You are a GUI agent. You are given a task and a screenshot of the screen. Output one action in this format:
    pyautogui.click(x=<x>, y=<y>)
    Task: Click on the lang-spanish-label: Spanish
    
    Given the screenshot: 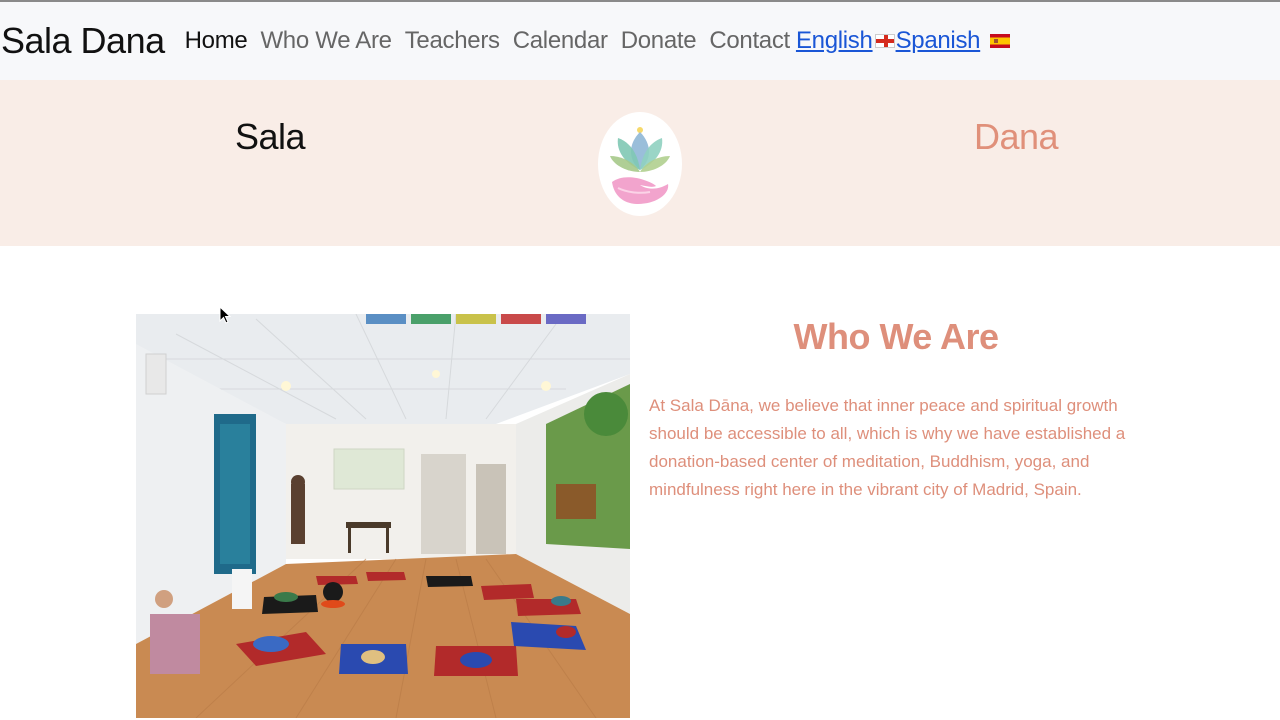 What is the action you would take?
    pyautogui.click(x=938, y=40)
    